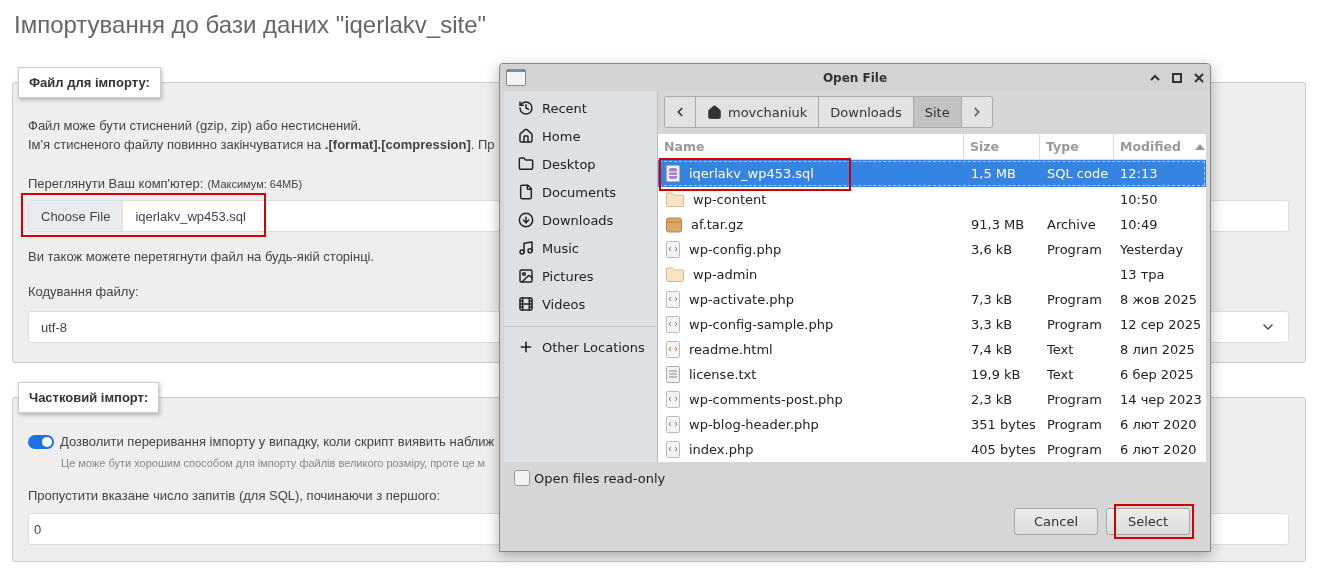 Image resolution: width=1318 pixels, height=568 pixels. I want to click on section-legend: Файл для імпорту:, so click(89, 82).